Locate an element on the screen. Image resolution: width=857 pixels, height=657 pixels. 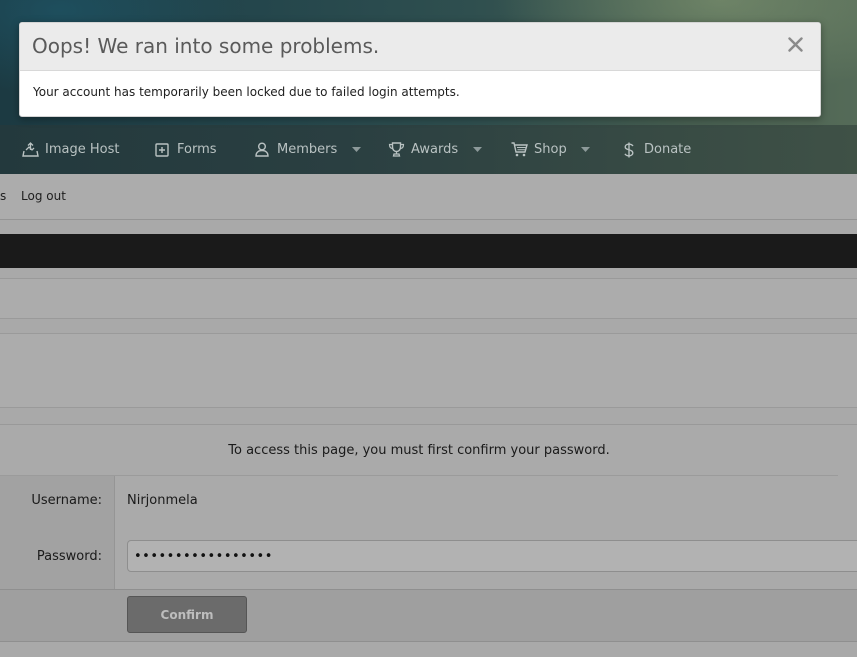
cart-icon is located at coordinates (519, 150).